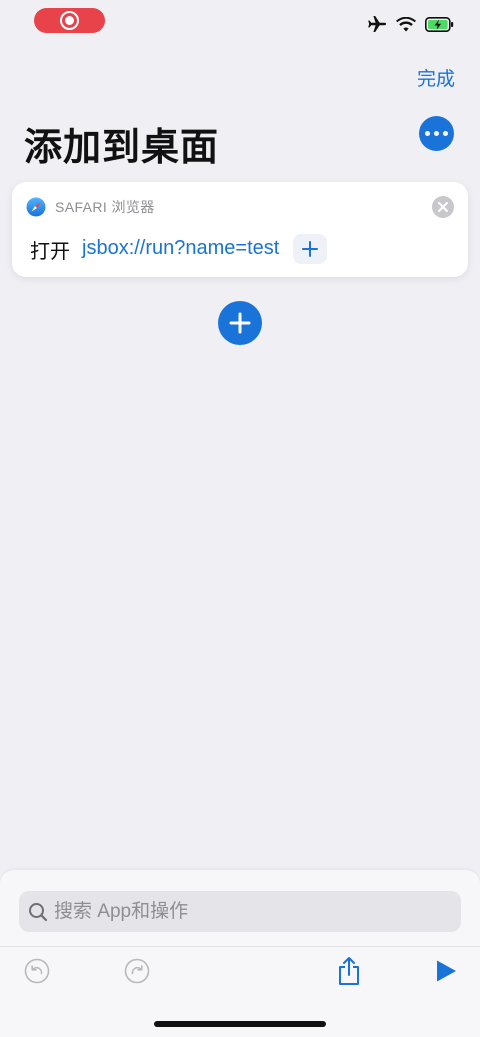 The width and height of the screenshot is (480, 1037). I want to click on open-url-action-card: SAFARI 浏览器 打开 jsbox://run?name=test, so click(240, 229).